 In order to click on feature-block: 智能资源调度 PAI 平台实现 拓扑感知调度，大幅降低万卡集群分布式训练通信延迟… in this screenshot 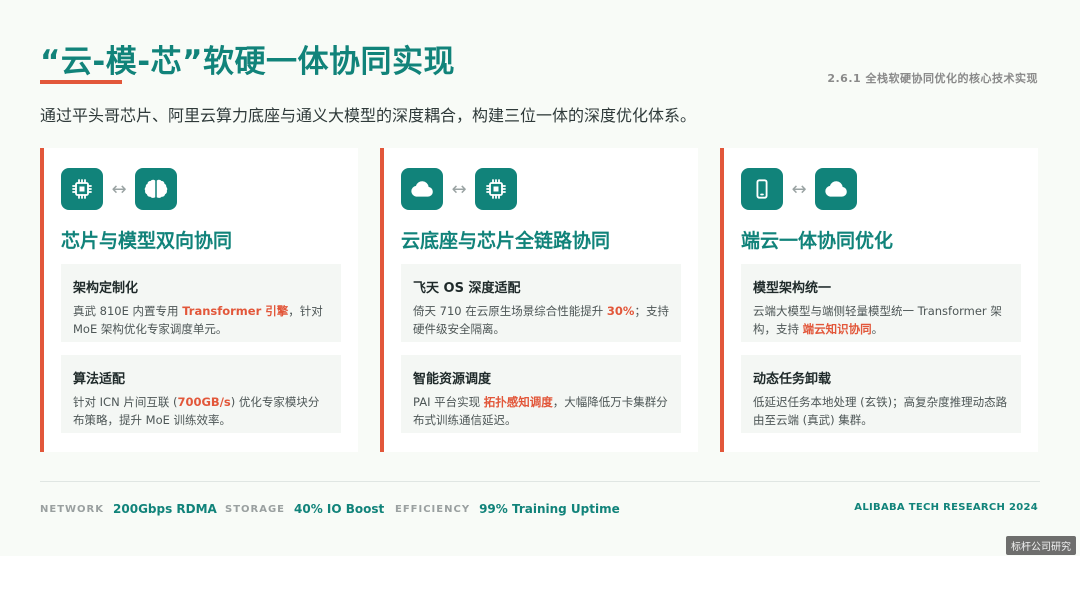, I will do `click(541, 394)`.